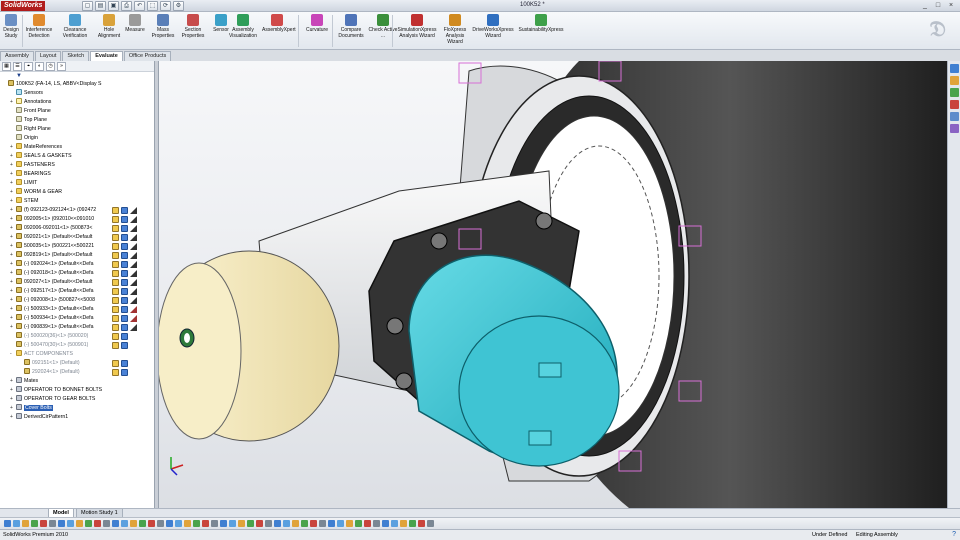  Describe the element at coordinates (61, 165) in the screenshot. I see `tree-node: + FASTENERS` at that location.